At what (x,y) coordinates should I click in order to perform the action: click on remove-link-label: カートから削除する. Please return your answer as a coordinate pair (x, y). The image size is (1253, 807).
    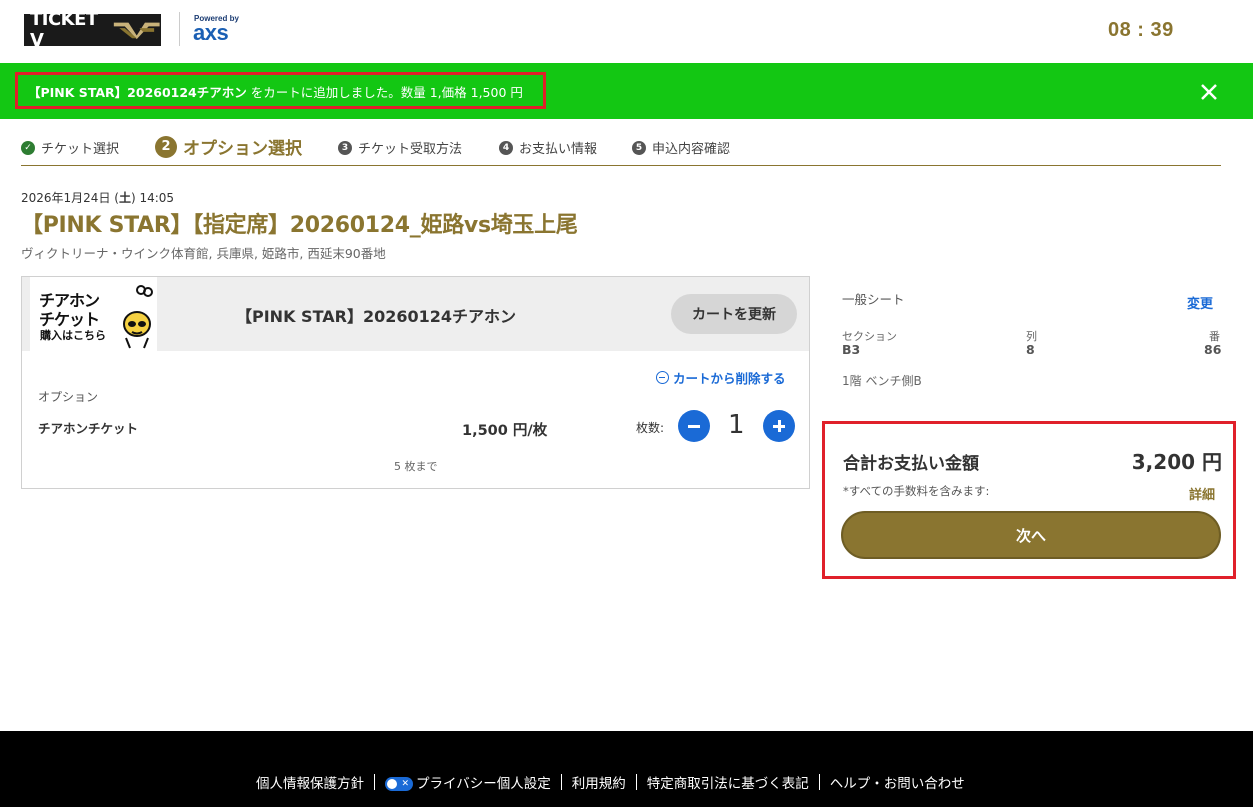
    Looking at the image, I should click on (729, 378).